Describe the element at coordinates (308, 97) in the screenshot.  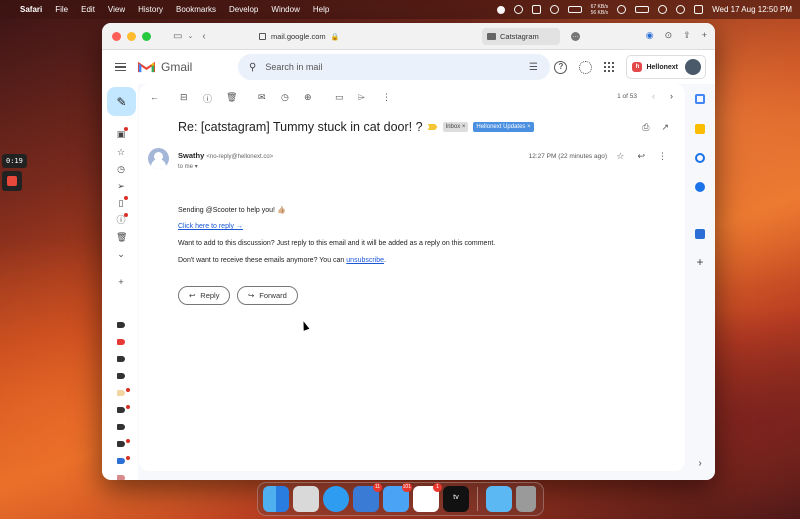
I see `add-to-tasks-icon: ⊕` at that location.